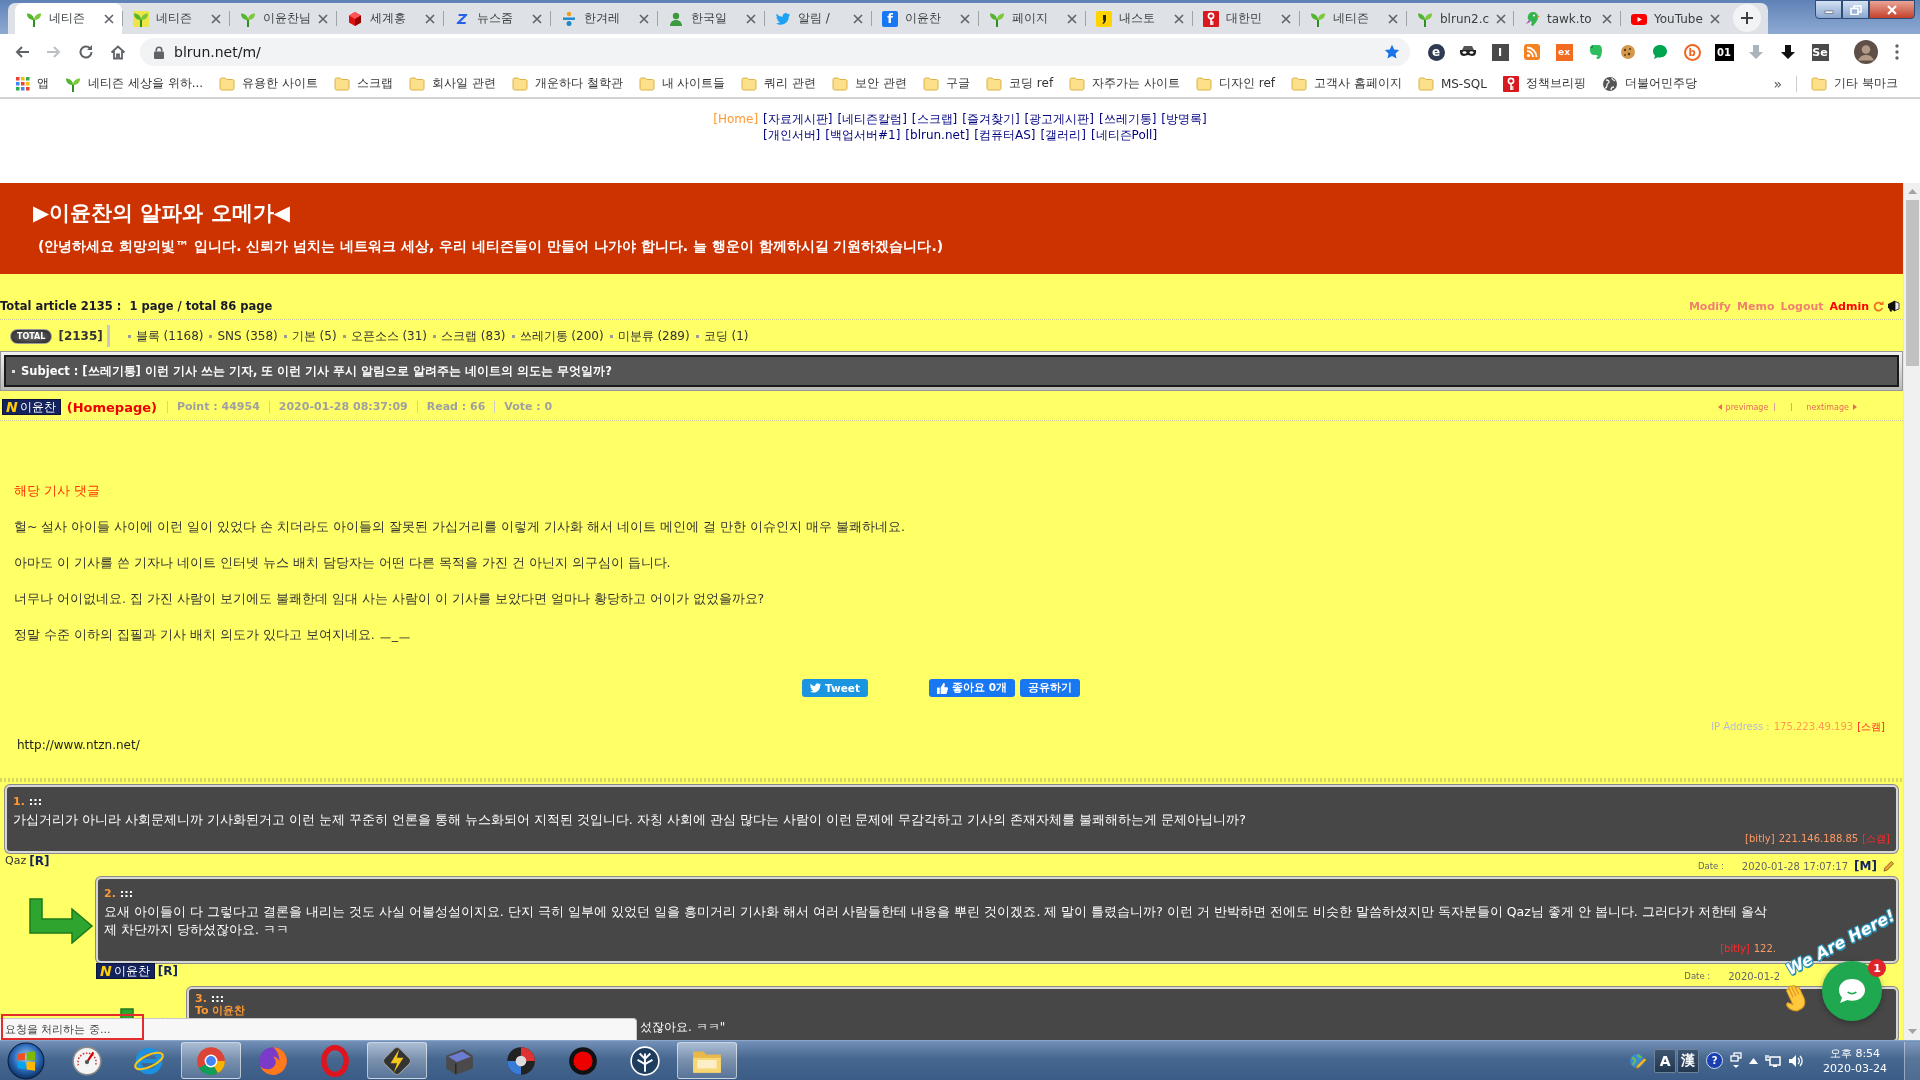 The height and width of the screenshot is (1080, 1920). What do you see at coordinates (32, 83) in the screenshot?
I see `bookmark-item: 앱` at bounding box center [32, 83].